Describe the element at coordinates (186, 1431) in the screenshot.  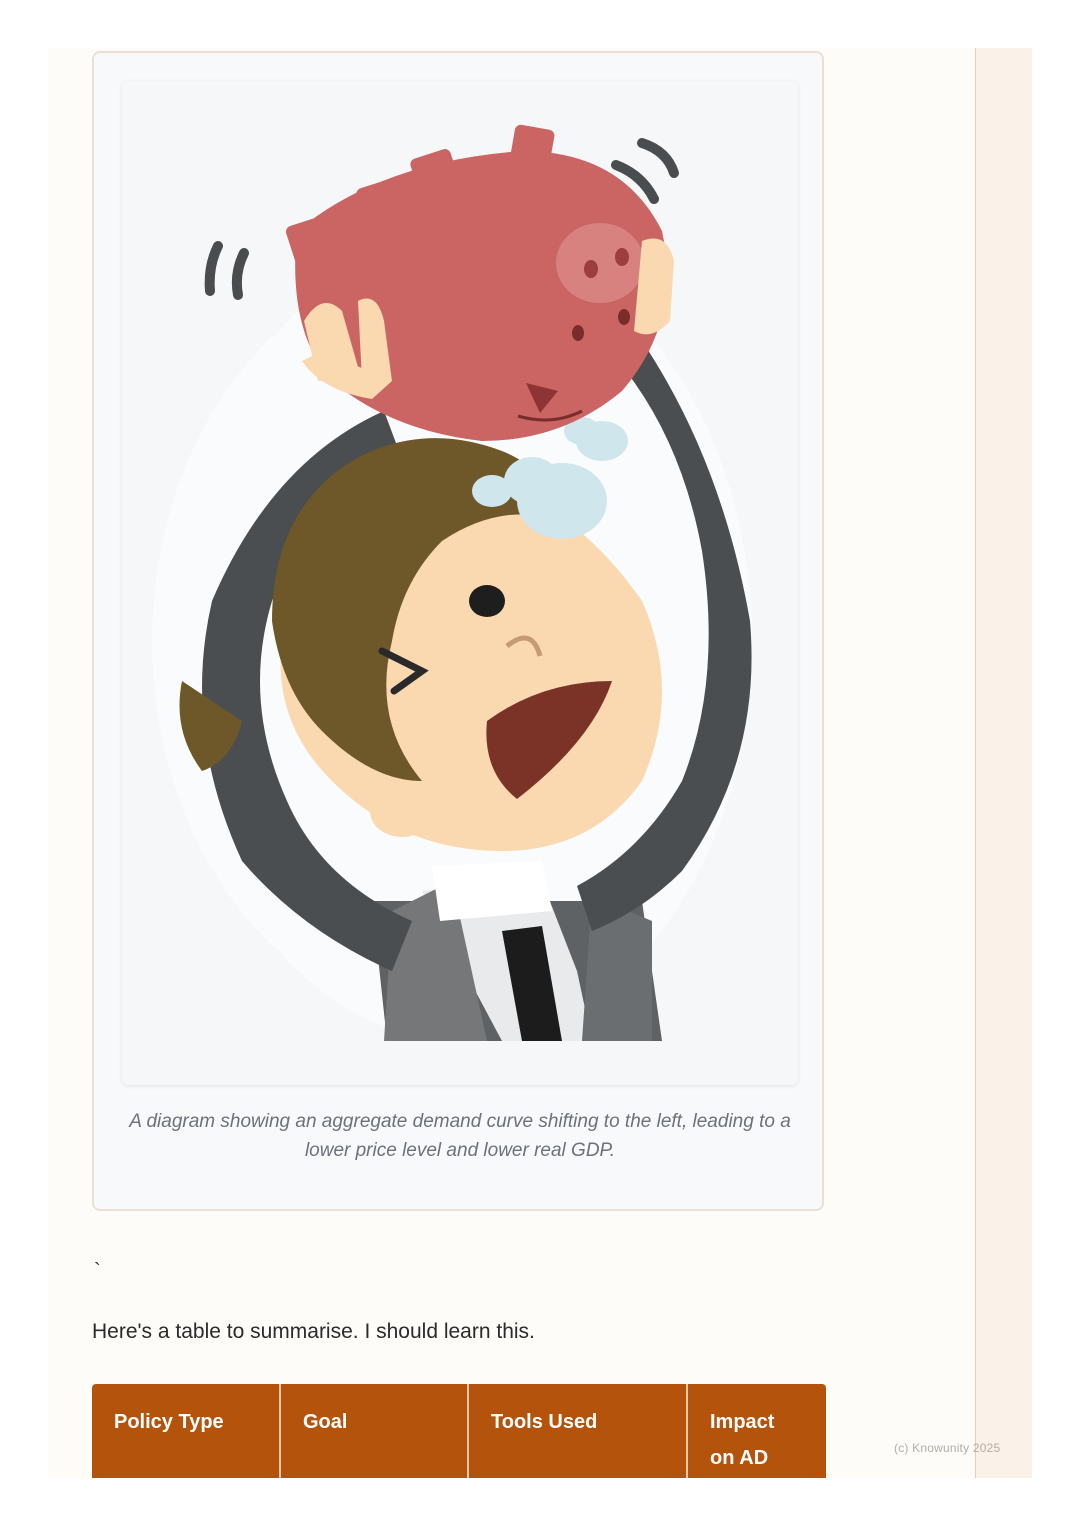
I see `header-policy-type: Policy Type` at that location.